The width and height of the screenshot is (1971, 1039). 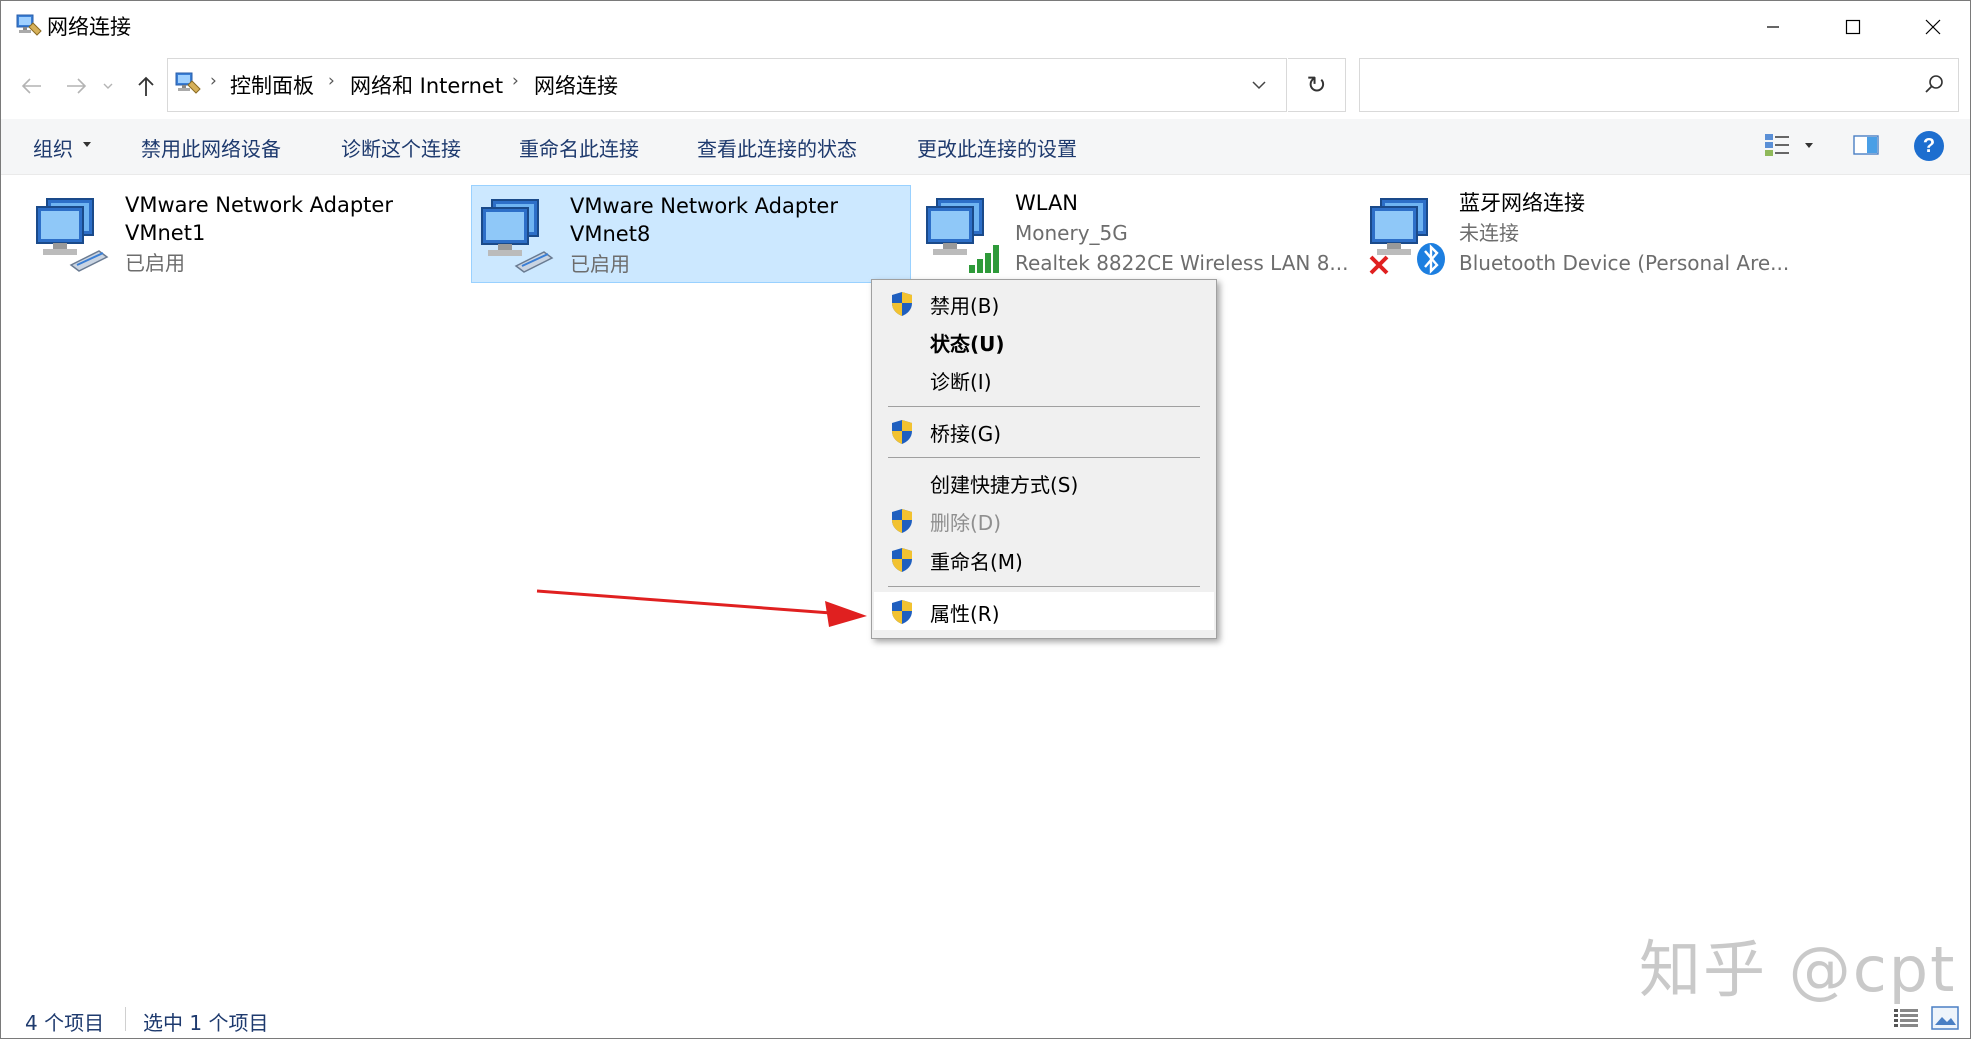 What do you see at coordinates (426, 85) in the screenshot?
I see `breadcrumb-network-internet: 网络和 Internet` at bounding box center [426, 85].